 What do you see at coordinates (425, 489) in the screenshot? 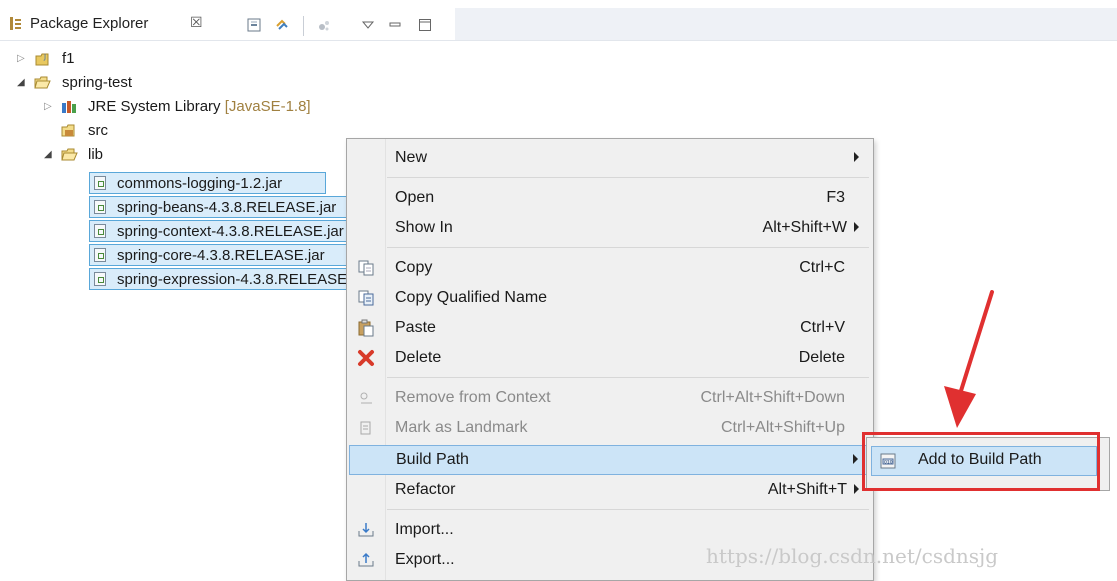
I see `menu-item-label: Refactor` at bounding box center [425, 489].